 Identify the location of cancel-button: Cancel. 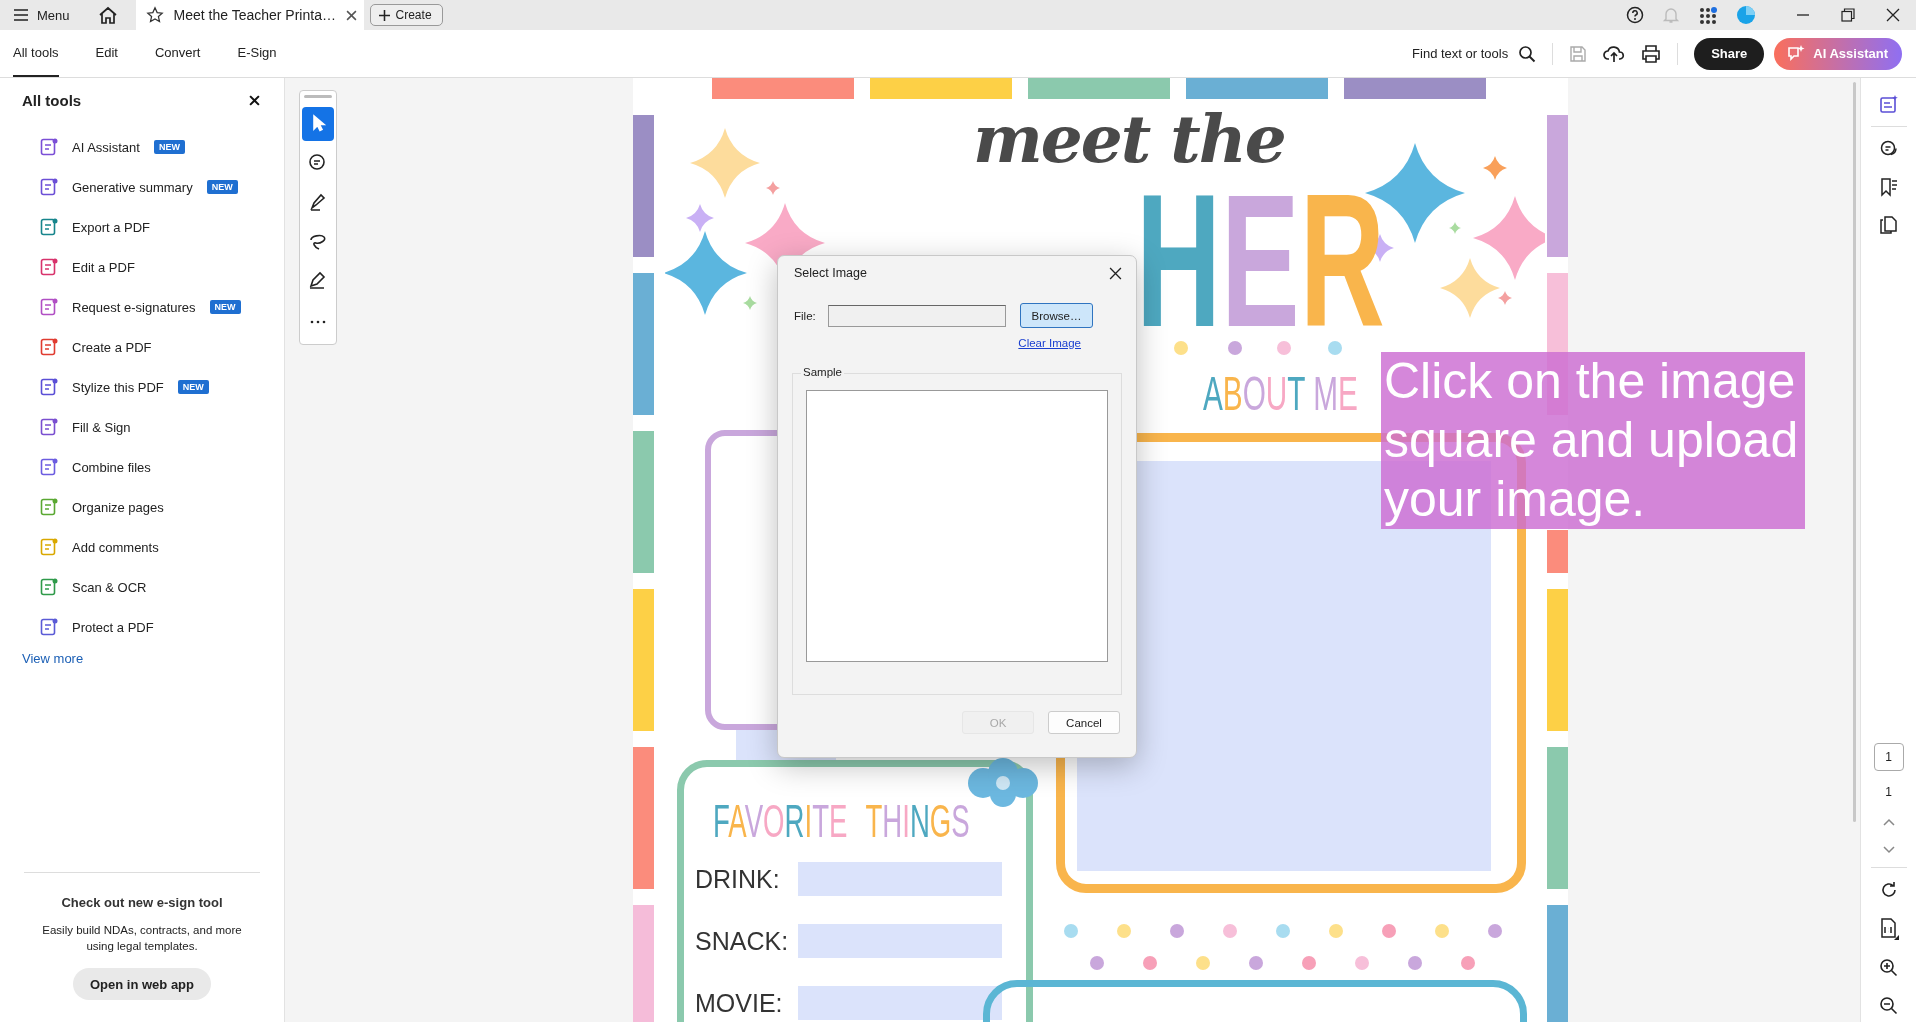
(1084, 722).